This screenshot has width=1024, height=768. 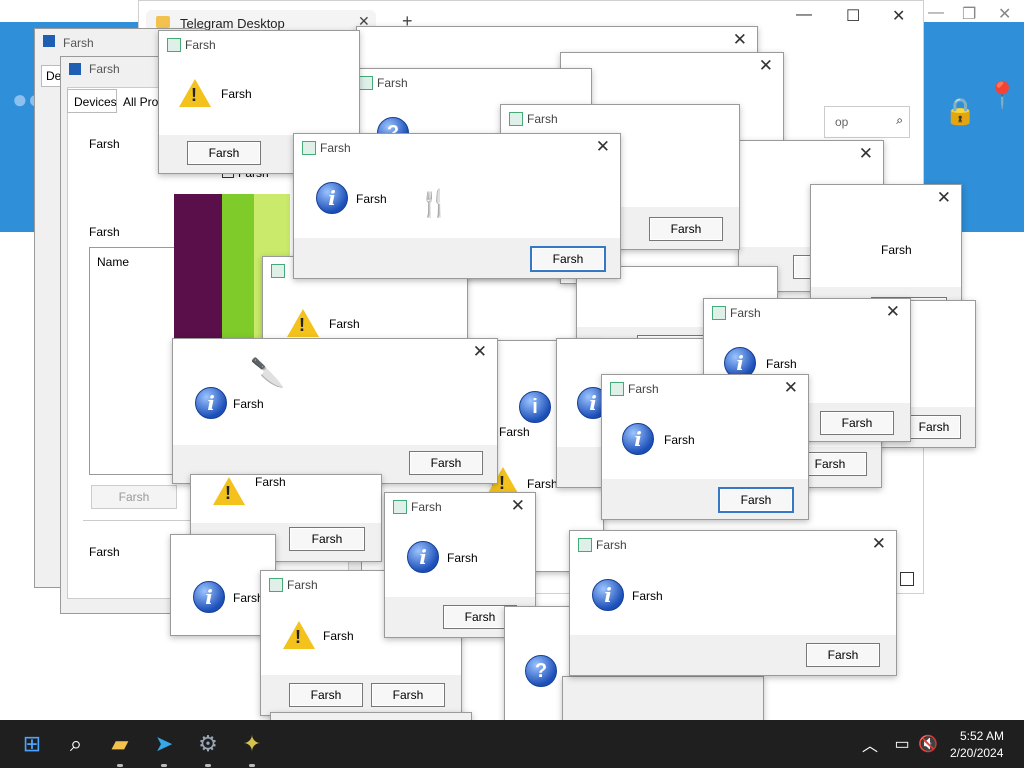 I want to click on clock-date: 2/20/2024, so click(x=976, y=753).